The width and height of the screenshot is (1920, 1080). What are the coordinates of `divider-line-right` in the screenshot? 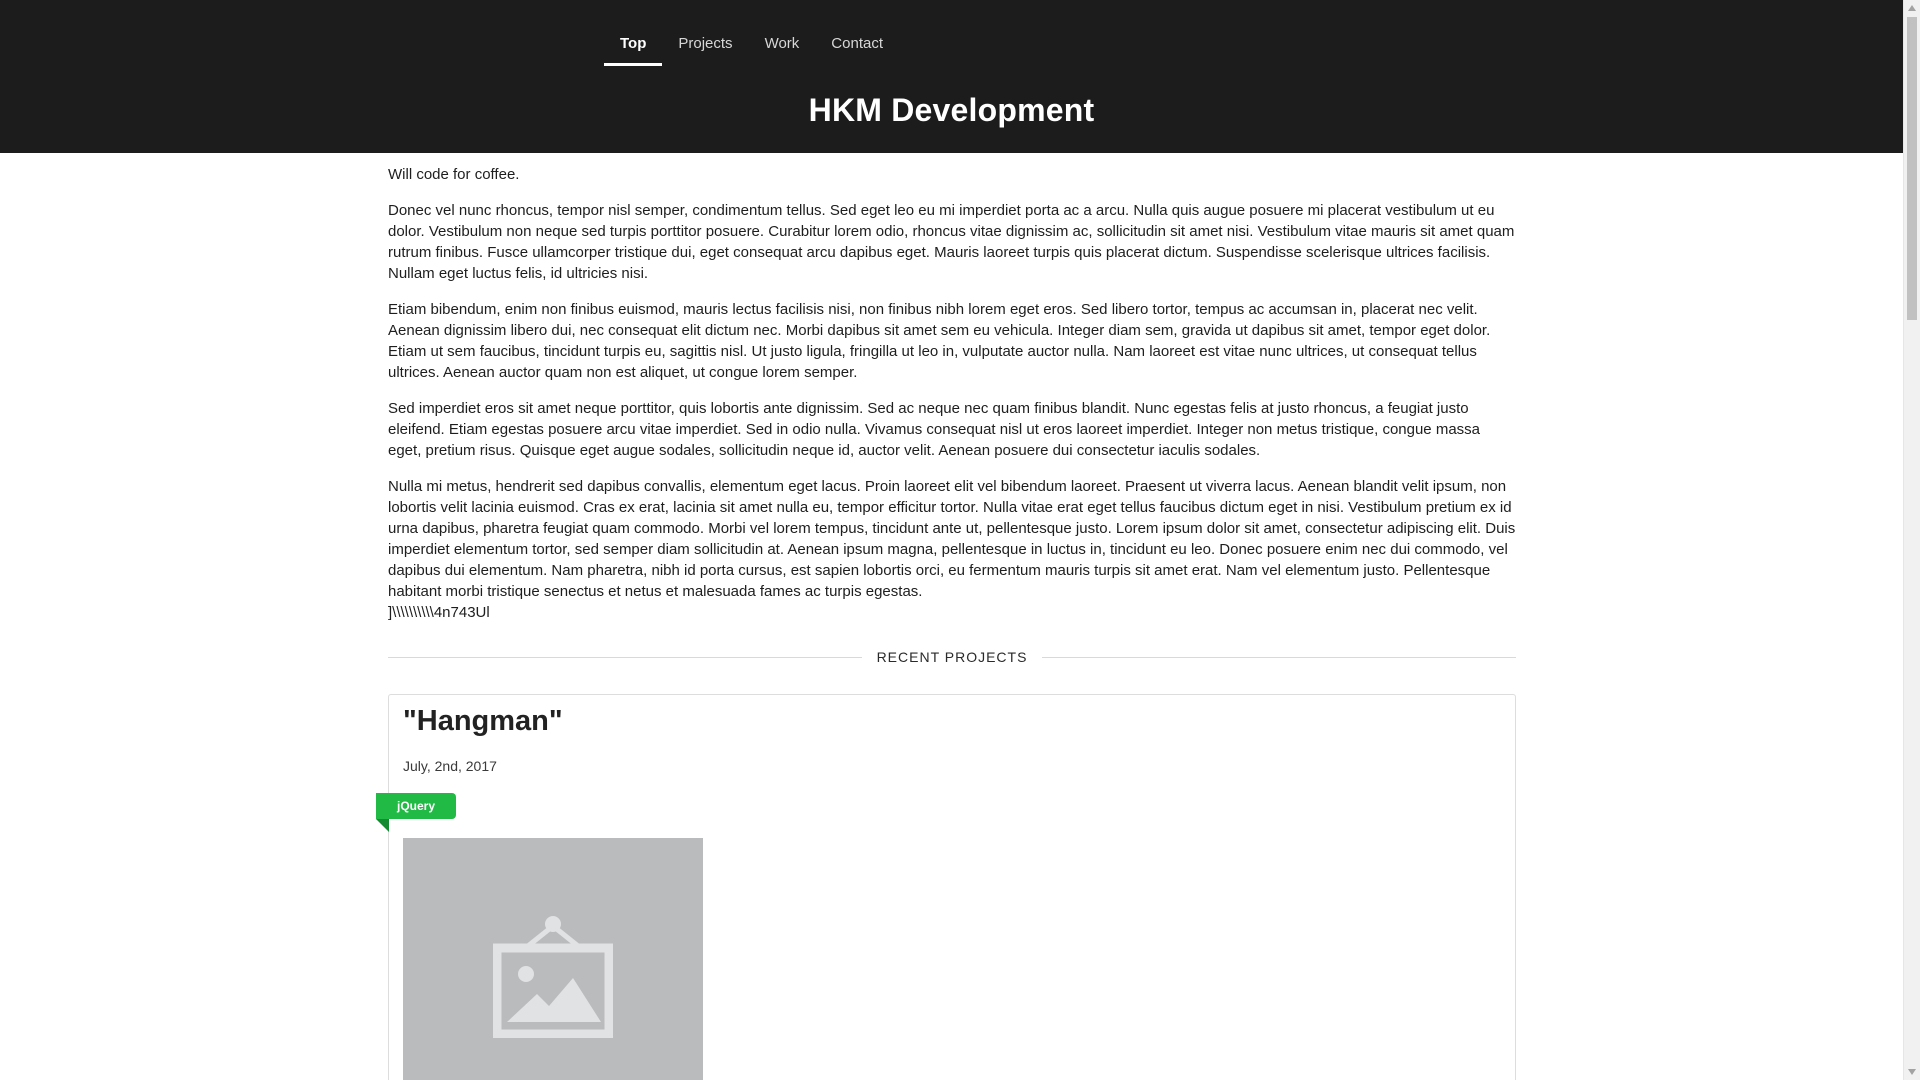 It's located at (1279, 657).